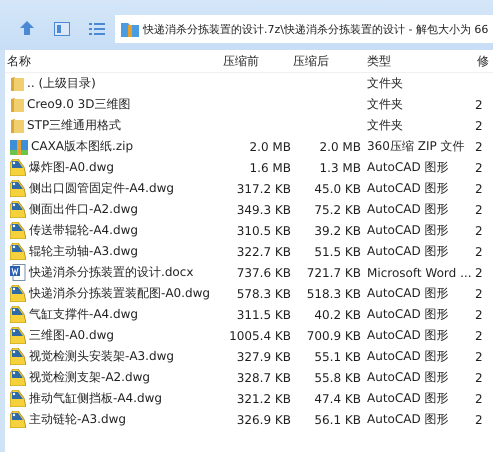 The height and width of the screenshot is (452, 493). What do you see at coordinates (62, 29) in the screenshot?
I see `panel-view-icon` at bounding box center [62, 29].